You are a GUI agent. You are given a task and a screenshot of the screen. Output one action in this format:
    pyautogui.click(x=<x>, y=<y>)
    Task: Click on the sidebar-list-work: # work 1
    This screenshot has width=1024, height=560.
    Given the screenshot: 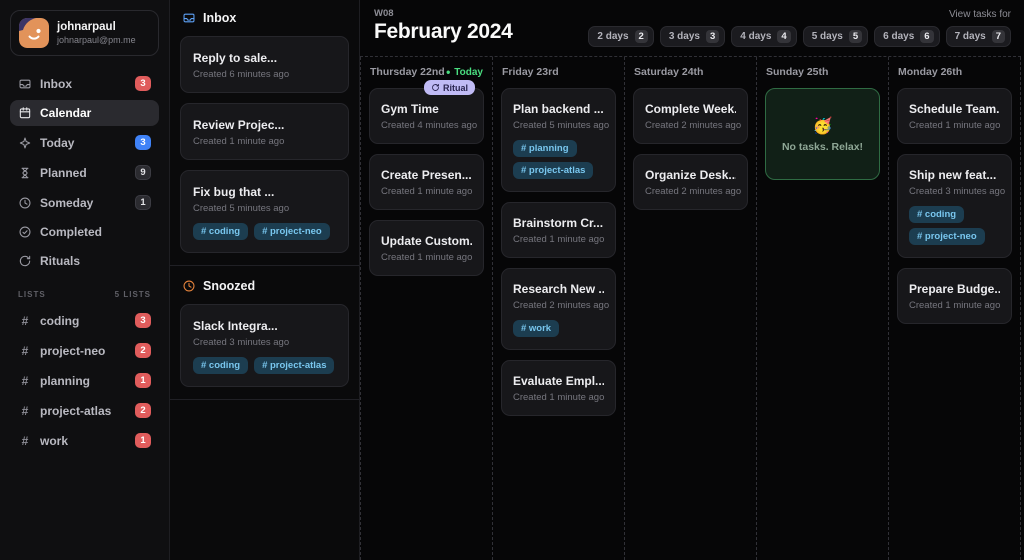 What is the action you would take?
    pyautogui.click(x=84, y=440)
    